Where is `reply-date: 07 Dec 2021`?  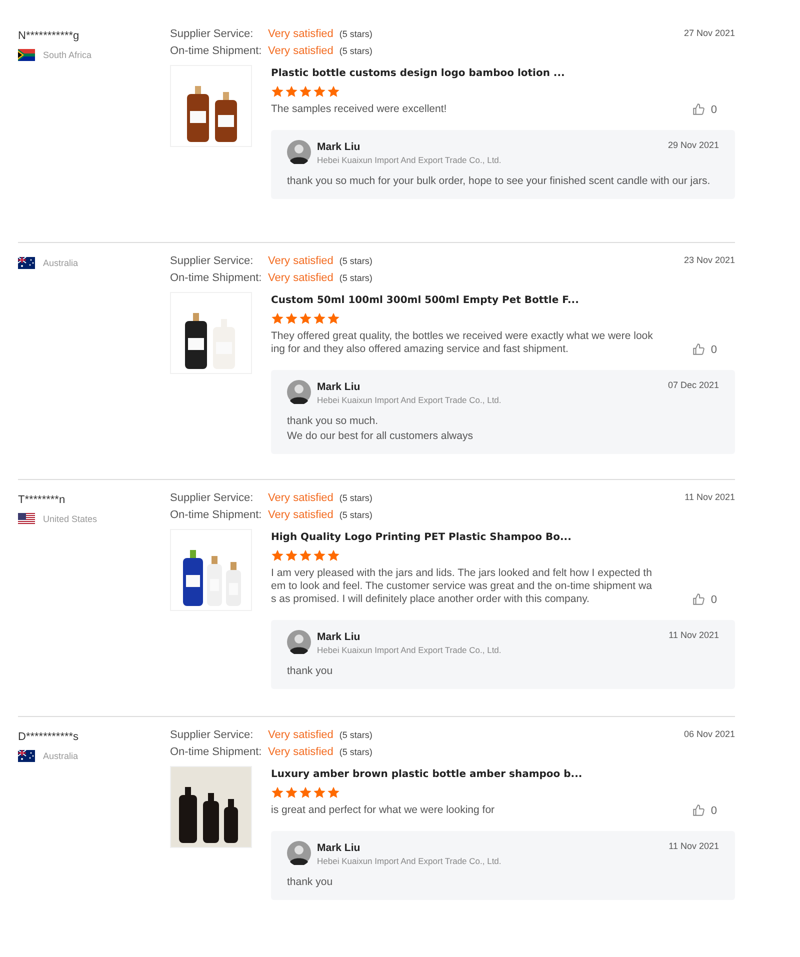
reply-date: 07 Dec 2021 is located at coordinates (693, 385).